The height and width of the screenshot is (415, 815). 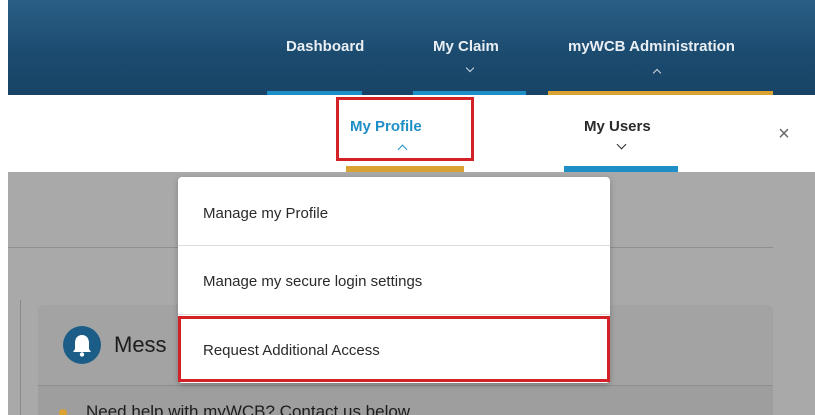 What do you see at coordinates (651, 46) in the screenshot?
I see `nav-mywcb-administration: myWCB Administration` at bounding box center [651, 46].